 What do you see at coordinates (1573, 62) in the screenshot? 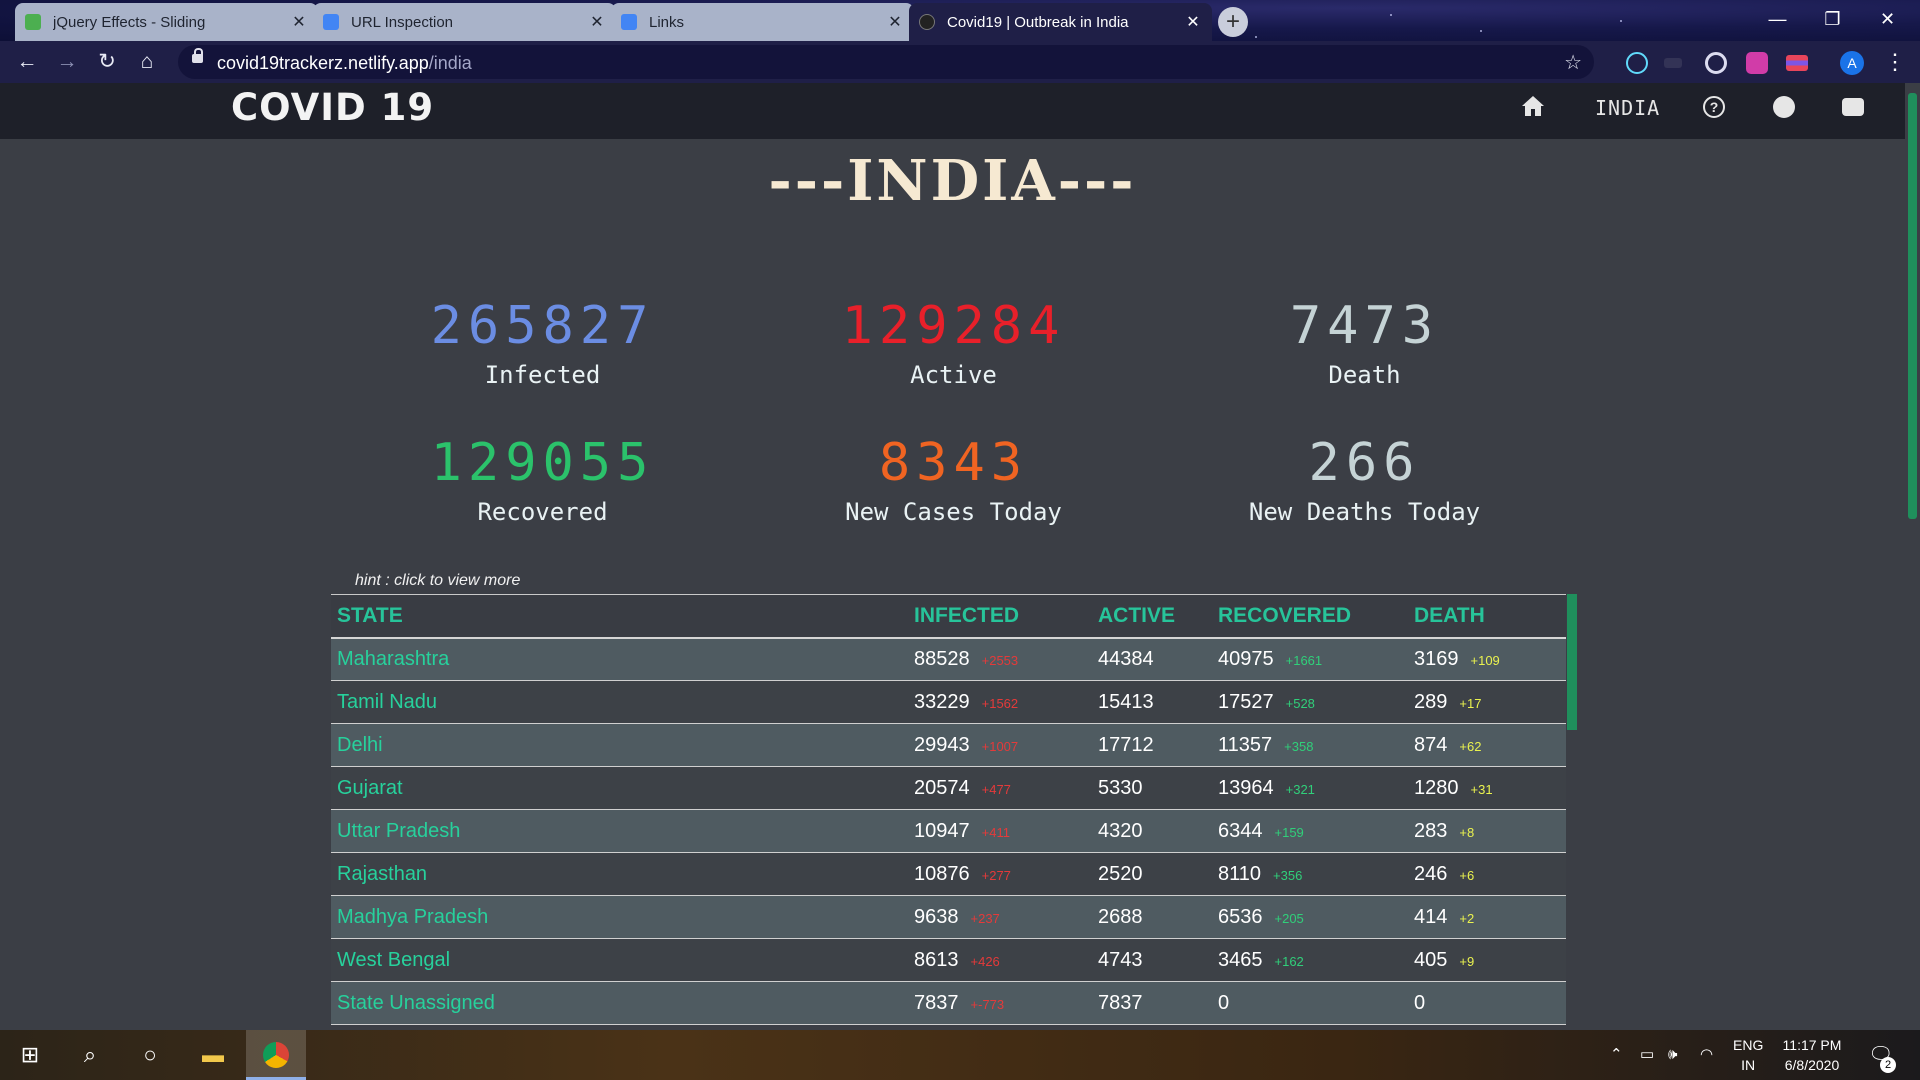
I see `bookmark-star-icon: ☆` at bounding box center [1573, 62].